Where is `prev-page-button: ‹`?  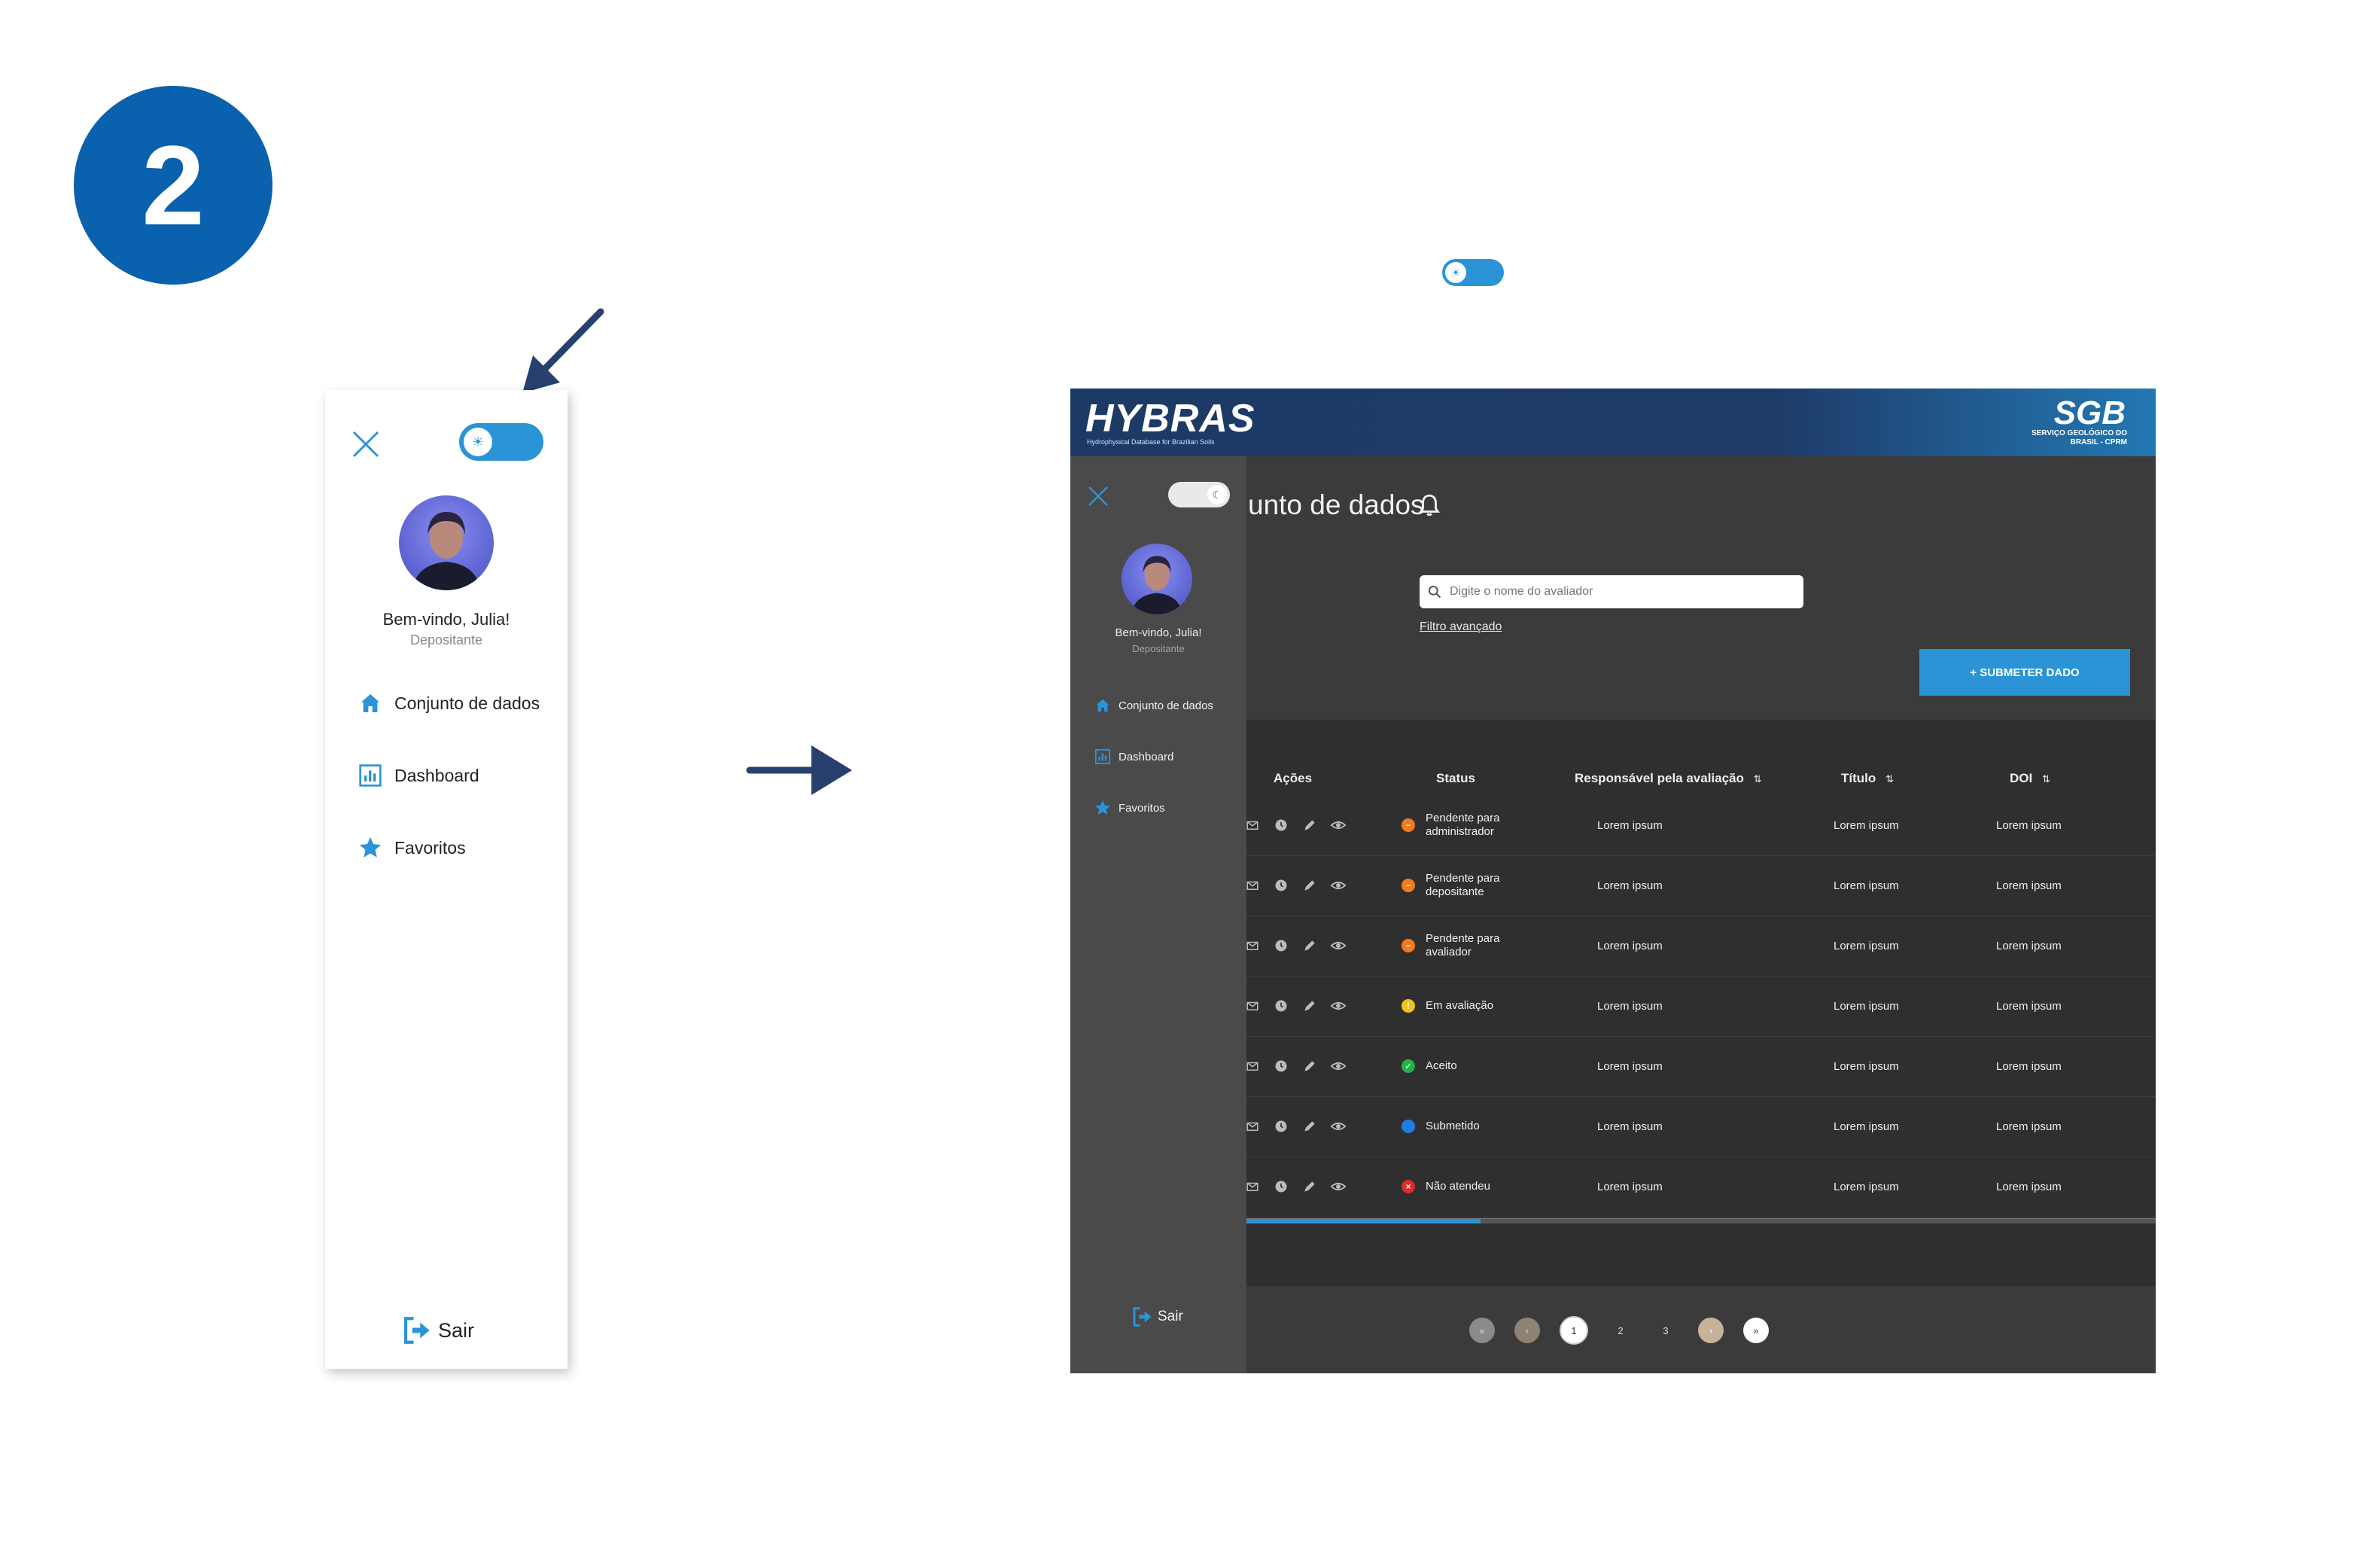 prev-page-button: ‹ is located at coordinates (1527, 1330).